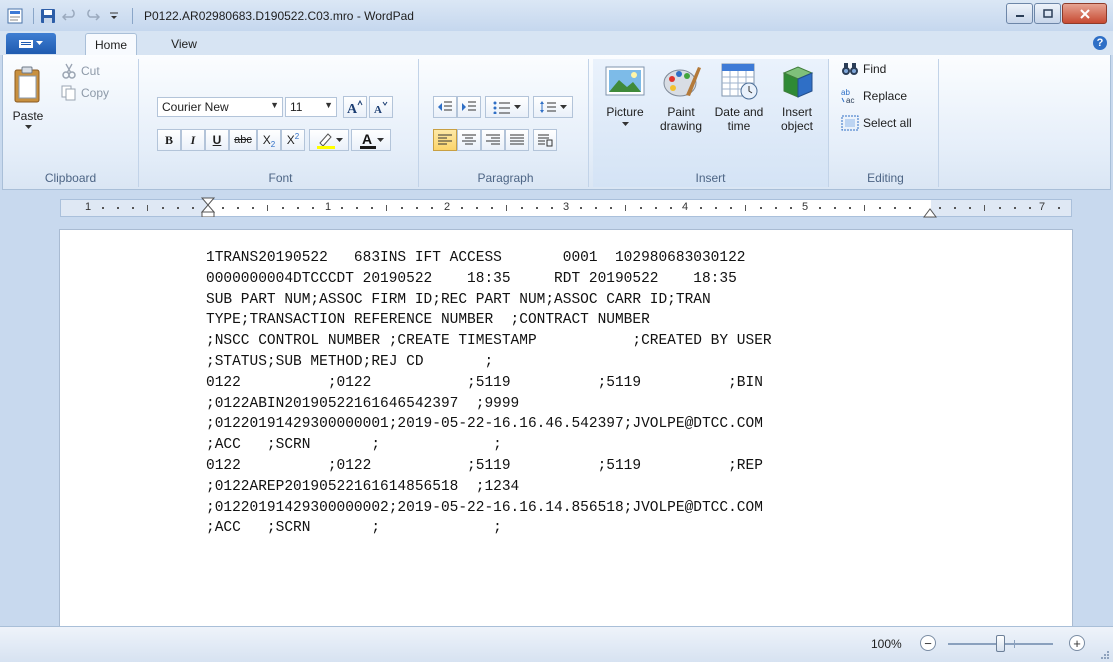  I want to click on svg-text: ac, so click(850, 100).